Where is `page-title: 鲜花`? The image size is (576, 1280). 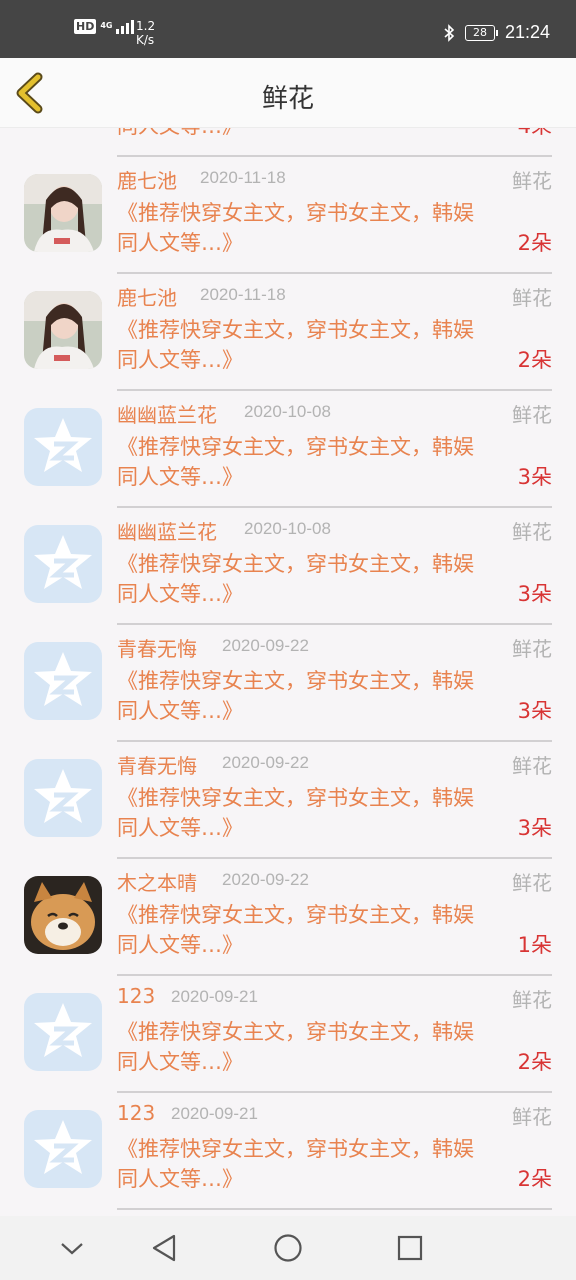
page-title: 鲜花 is located at coordinates (287, 99).